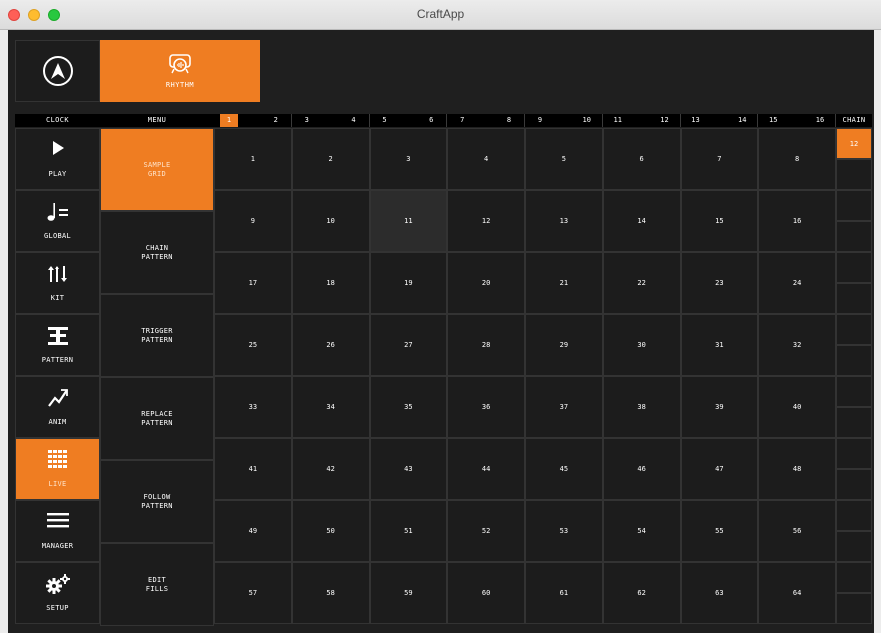 The image size is (881, 633). Describe the element at coordinates (157, 335) in the screenshot. I see `menu-item: TRIGGER PATTERN` at that location.